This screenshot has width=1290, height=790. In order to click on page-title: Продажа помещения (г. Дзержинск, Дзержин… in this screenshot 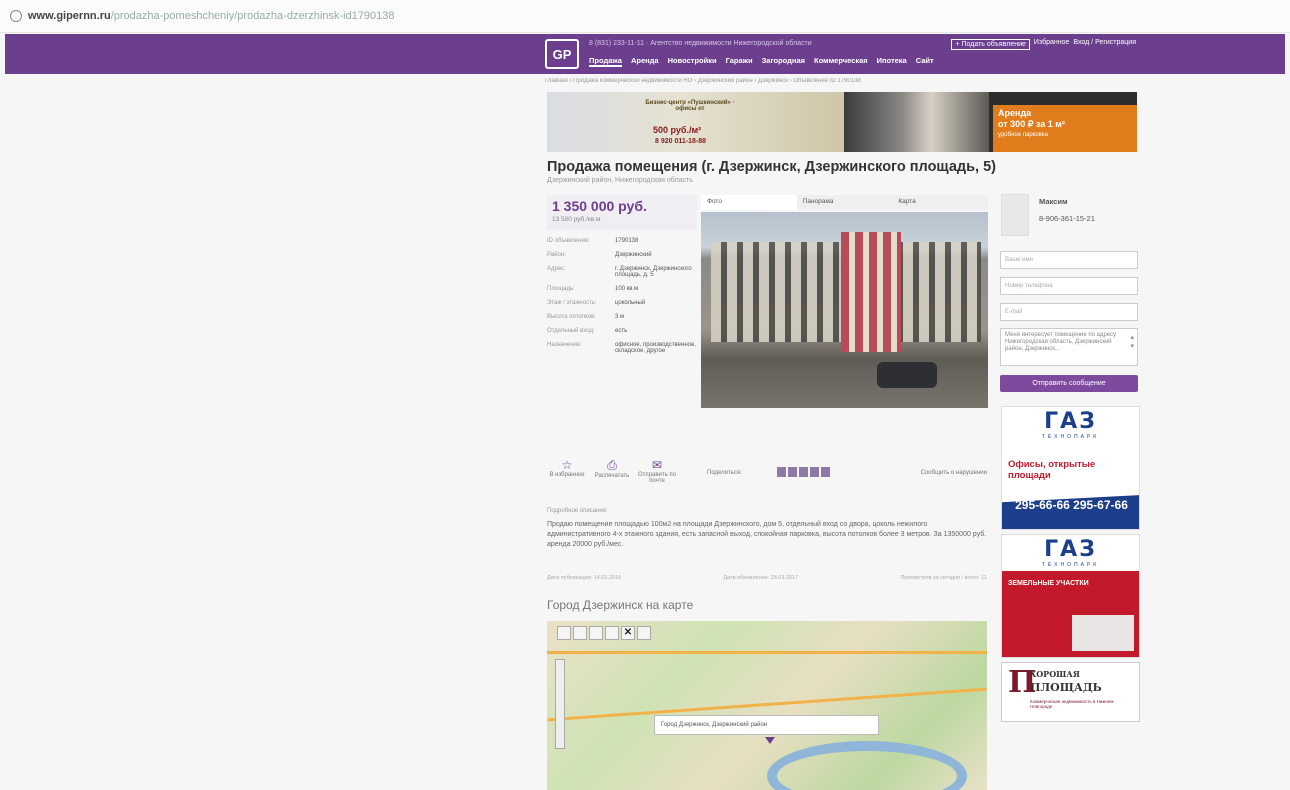, I will do `click(771, 167)`.